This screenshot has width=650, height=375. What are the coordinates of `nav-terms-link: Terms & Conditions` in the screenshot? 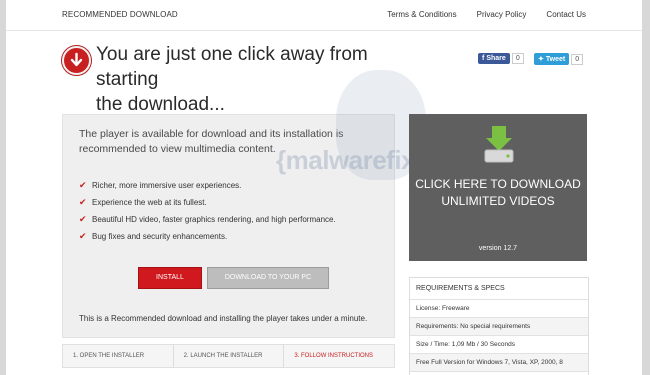 It's located at (421, 14).